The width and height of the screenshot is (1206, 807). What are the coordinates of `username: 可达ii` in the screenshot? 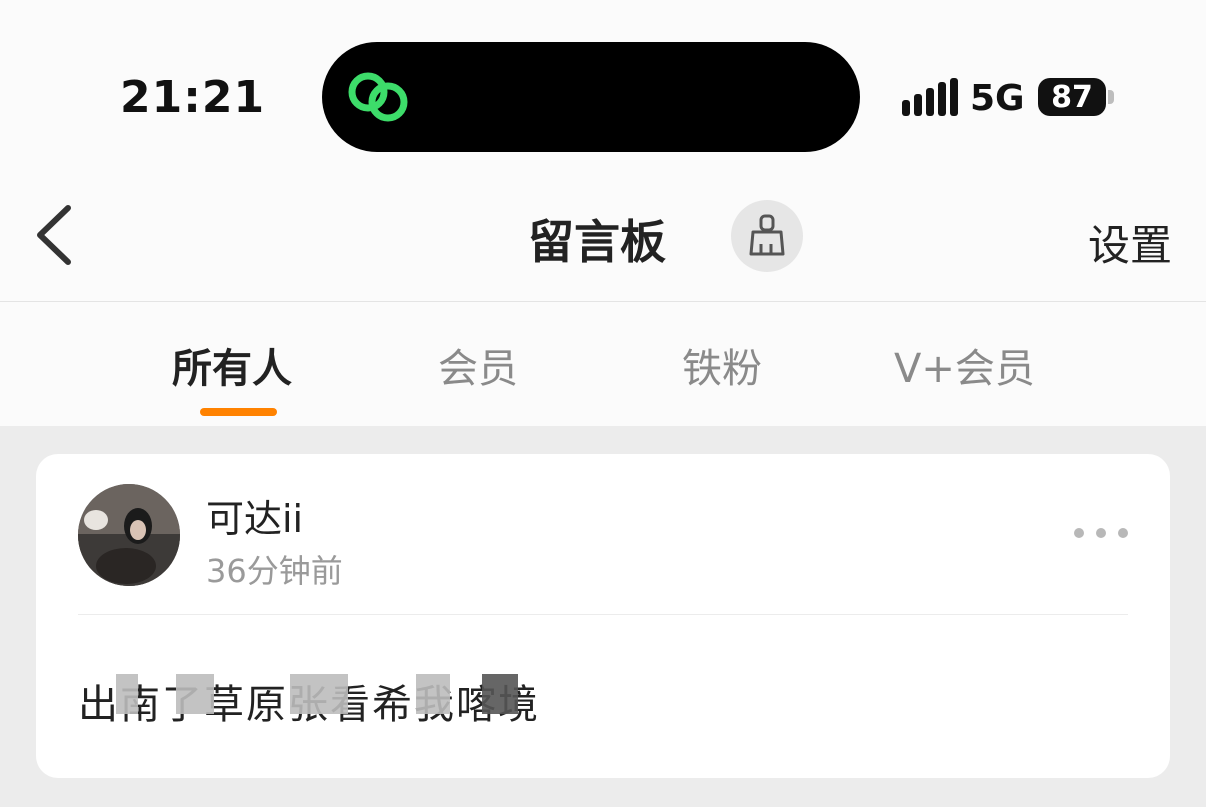 It's located at (254, 515).